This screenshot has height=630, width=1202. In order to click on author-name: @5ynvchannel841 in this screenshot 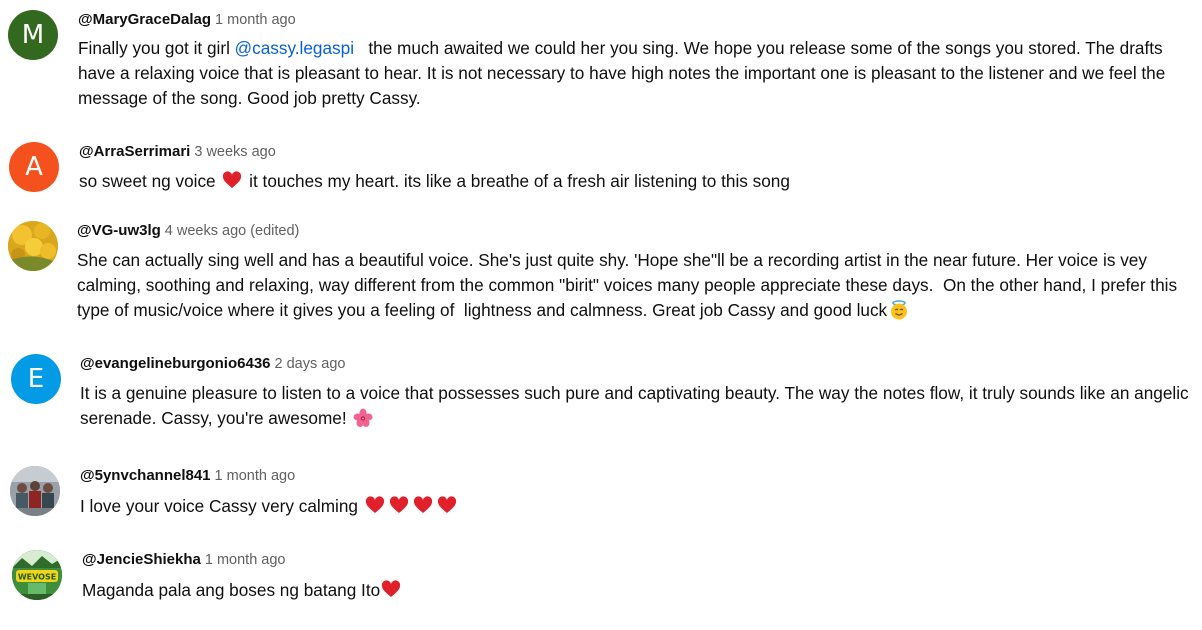, I will do `click(145, 475)`.